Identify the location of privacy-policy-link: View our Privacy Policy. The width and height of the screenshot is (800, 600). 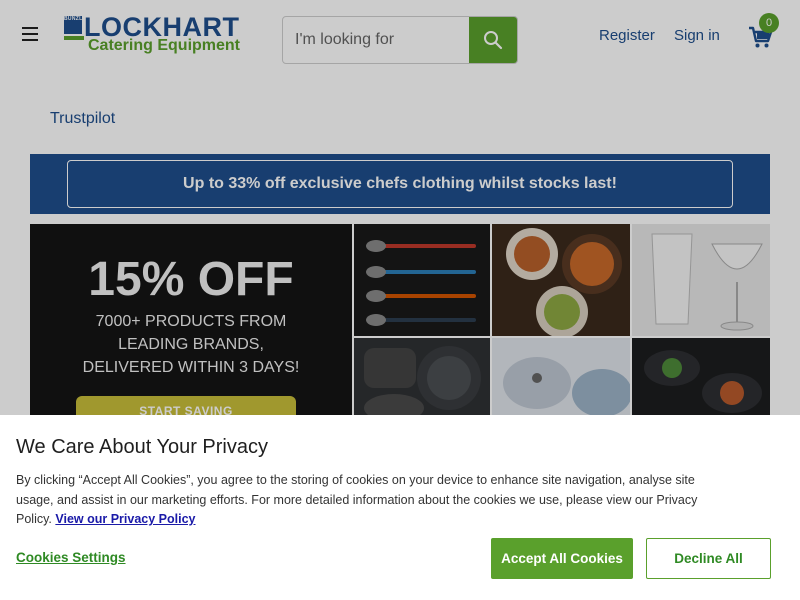
(125, 519).